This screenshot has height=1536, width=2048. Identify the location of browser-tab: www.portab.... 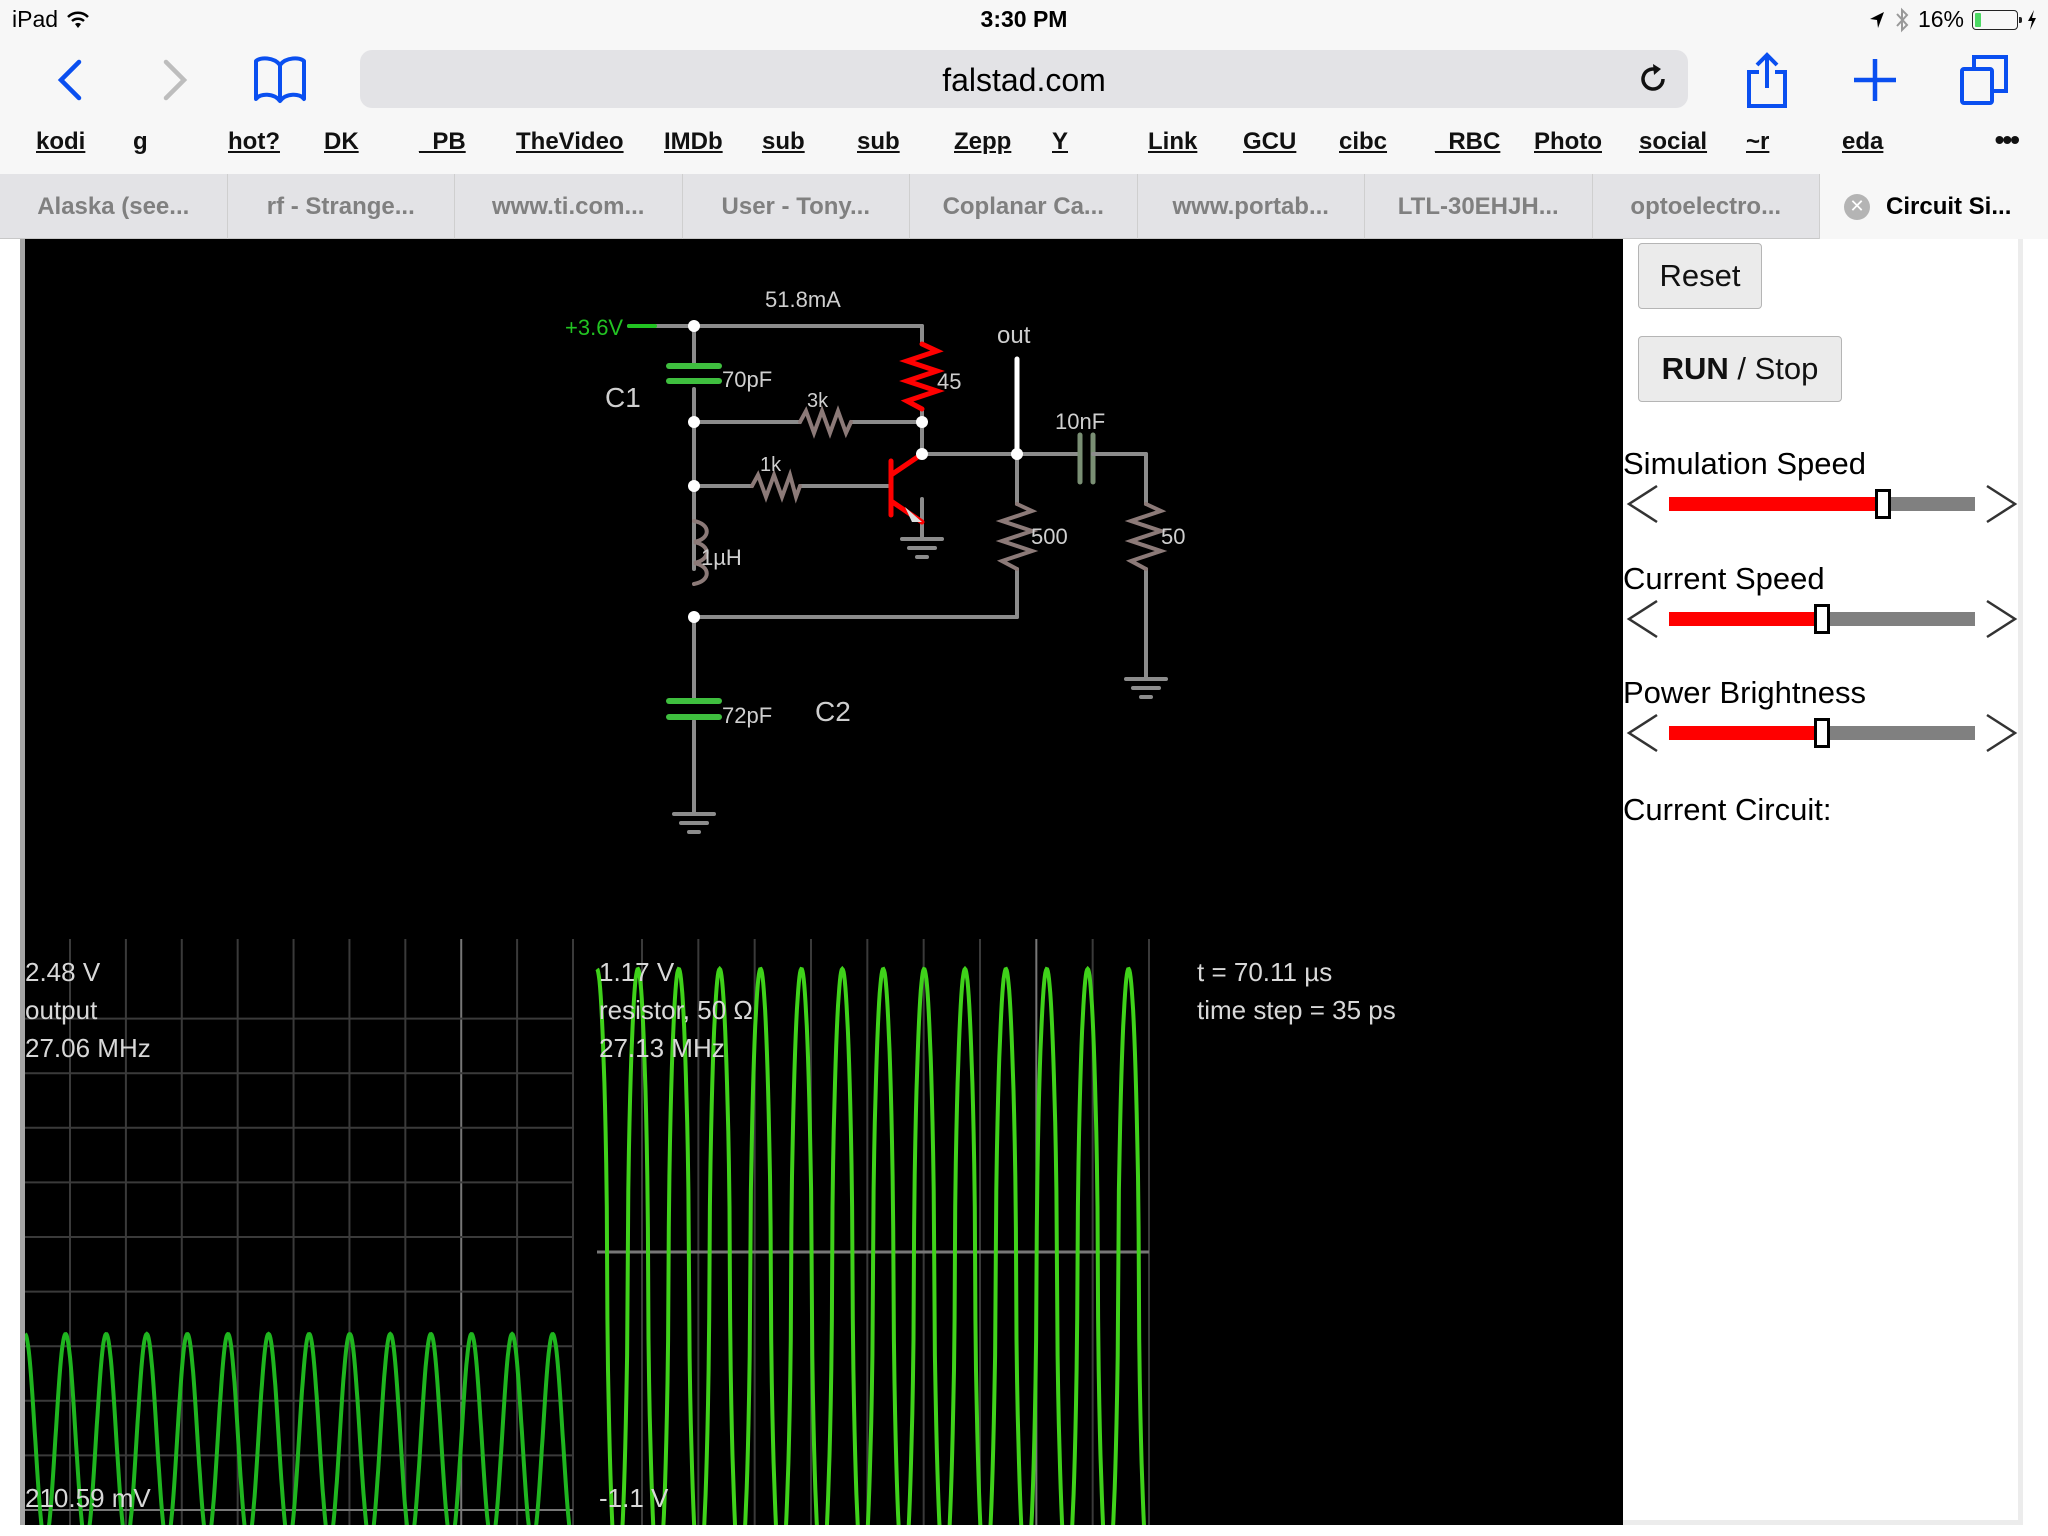
(1251, 206).